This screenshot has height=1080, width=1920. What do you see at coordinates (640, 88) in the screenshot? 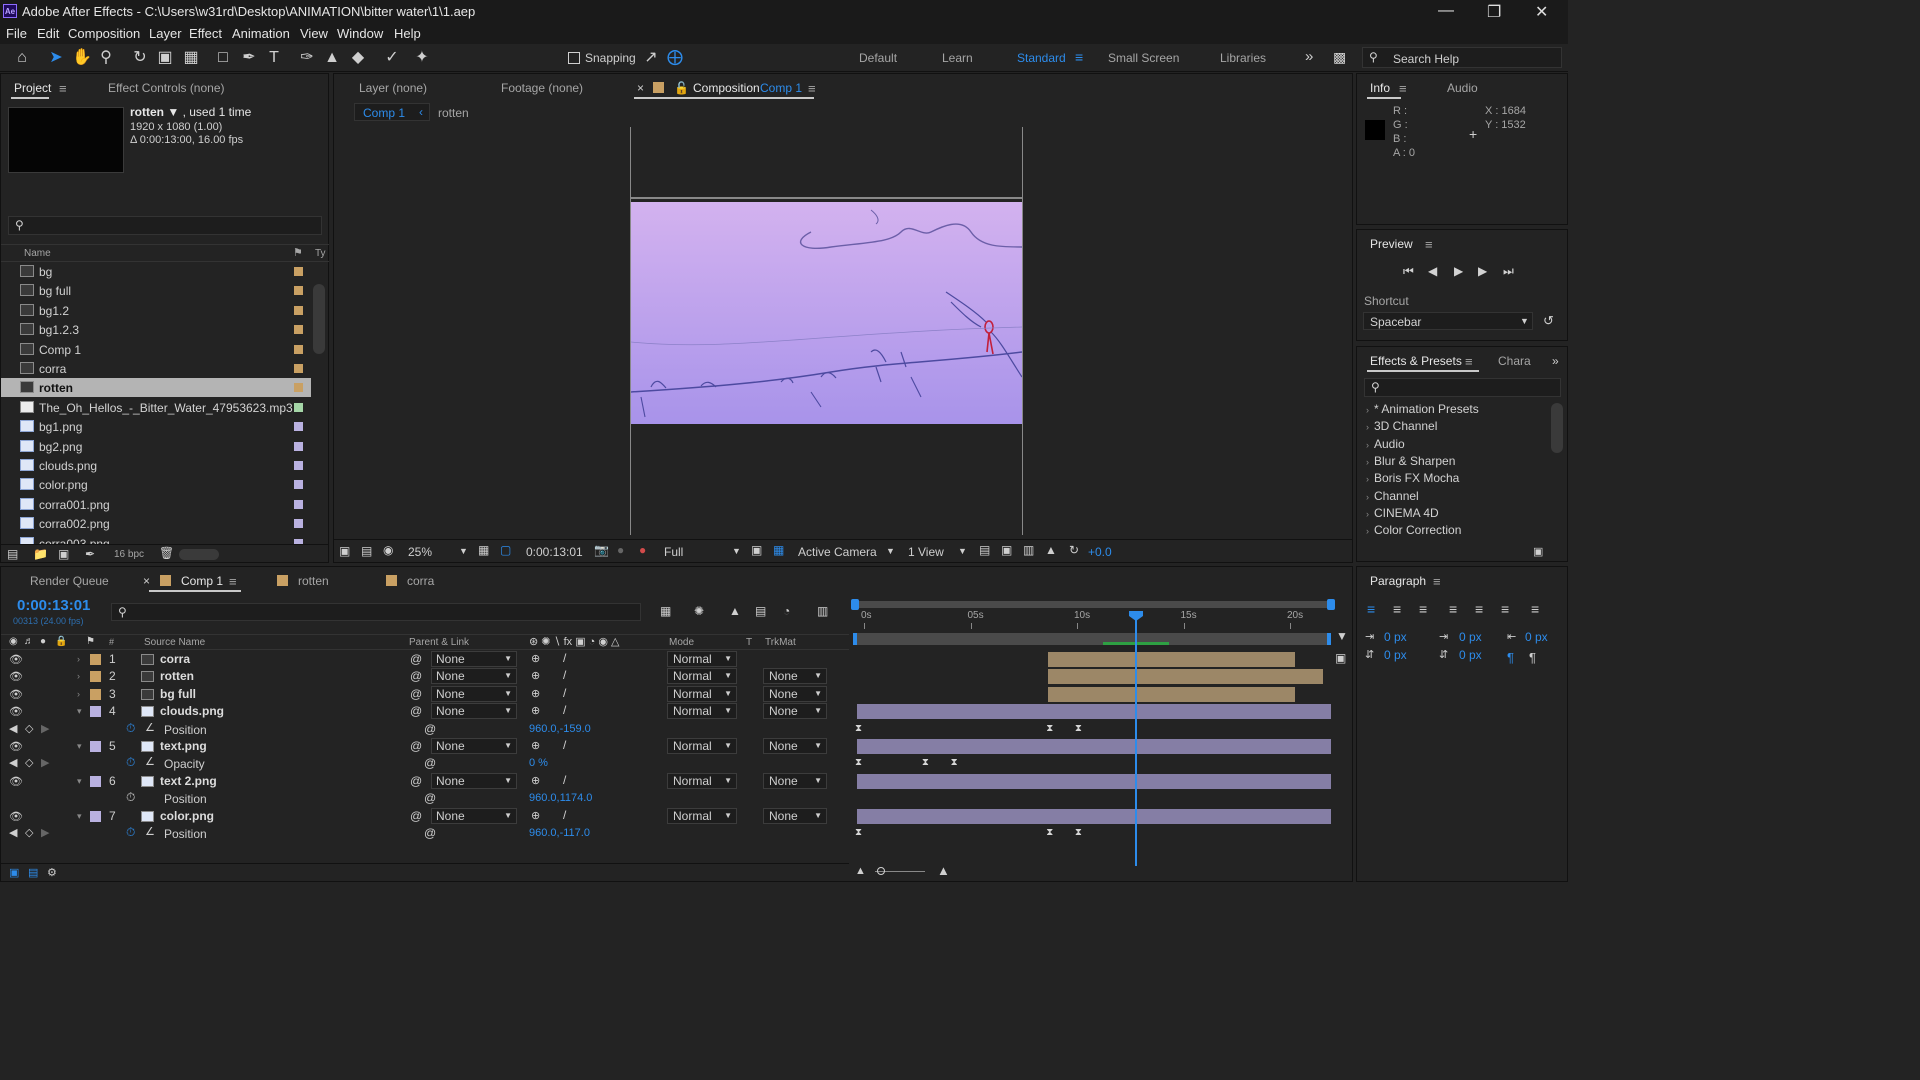
I see `close-tab-icon: ×` at bounding box center [640, 88].